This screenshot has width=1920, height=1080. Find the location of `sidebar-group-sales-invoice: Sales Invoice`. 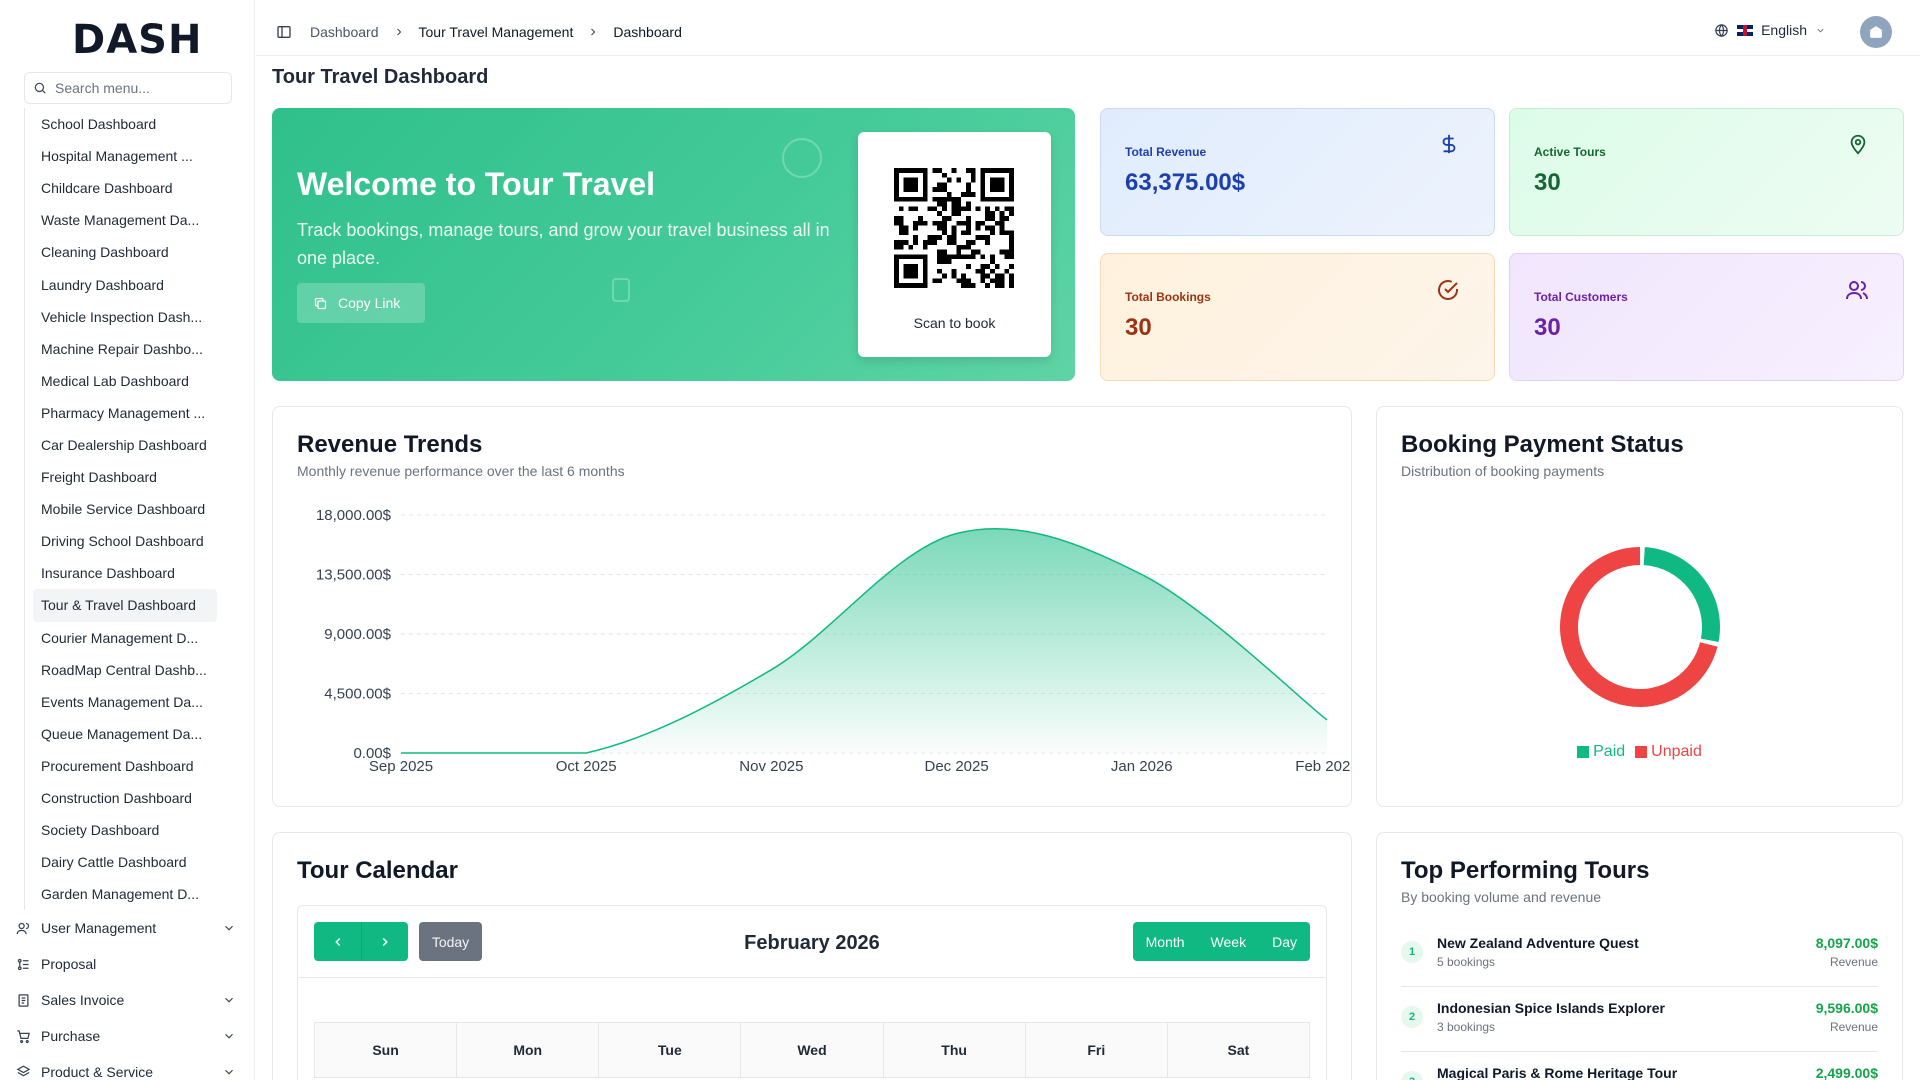

sidebar-group-sales-invoice: Sales Invoice is located at coordinates (126, 1000).